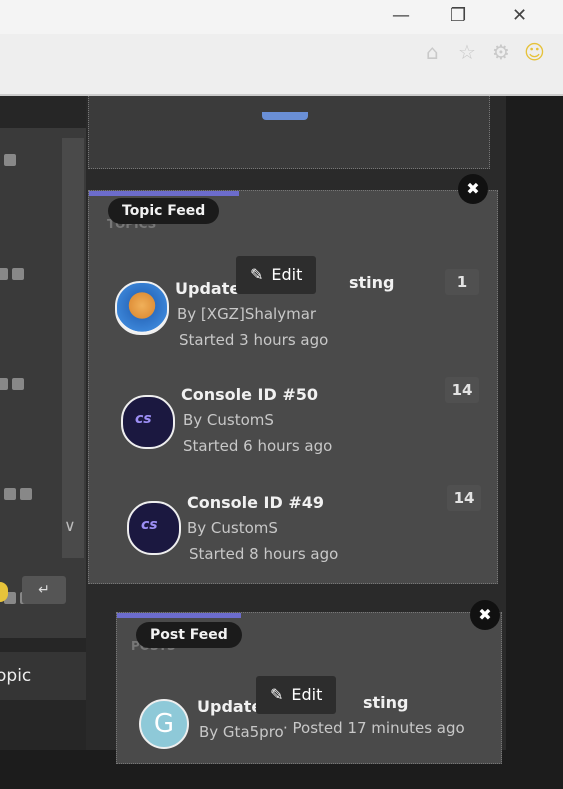  Describe the element at coordinates (189, 635) in the screenshot. I see `post-feed-label: Post Feed` at that location.